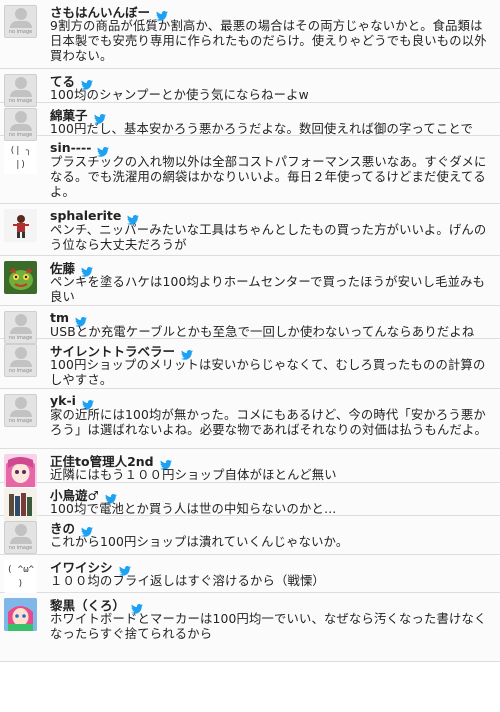 This screenshot has height=712, width=500. What do you see at coordinates (62, 80) in the screenshot?
I see `user-name: てる` at bounding box center [62, 80].